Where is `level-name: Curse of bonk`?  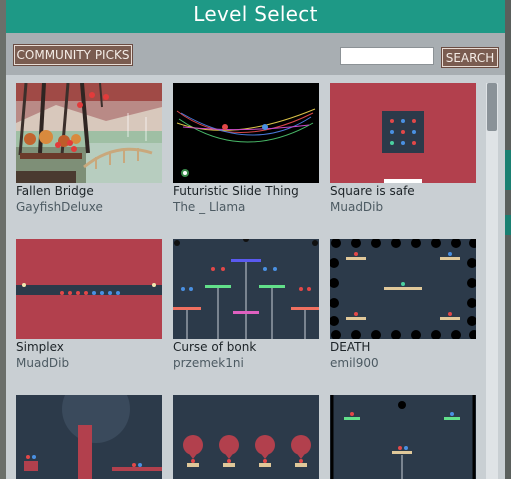 level-name: Curse of bonk is located at coordinates (215, 347).